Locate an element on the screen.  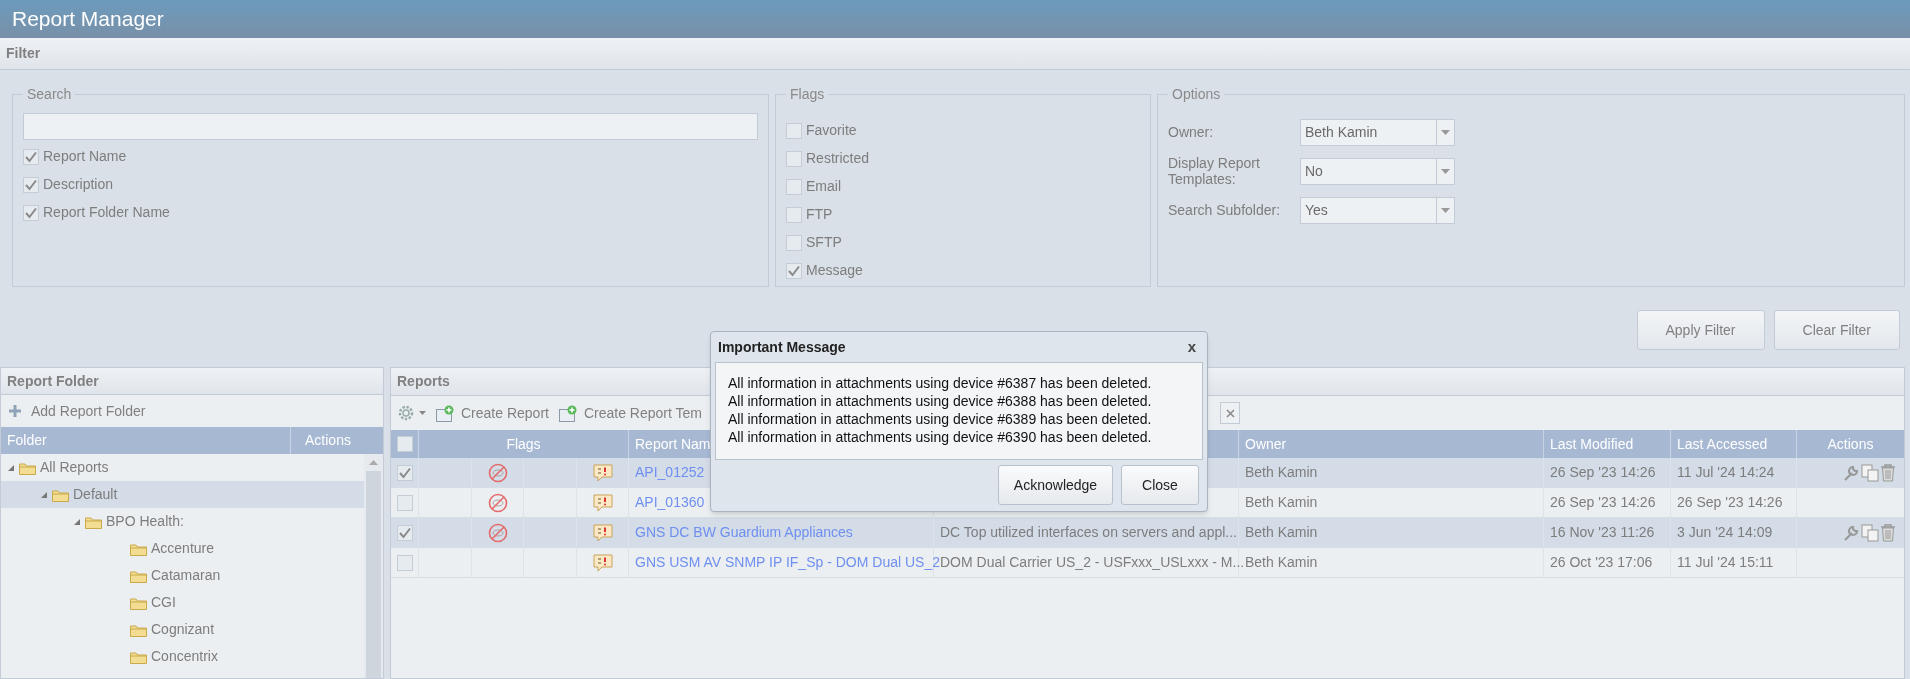
fieldset-legend: Search is located at coordinates (49, 94).